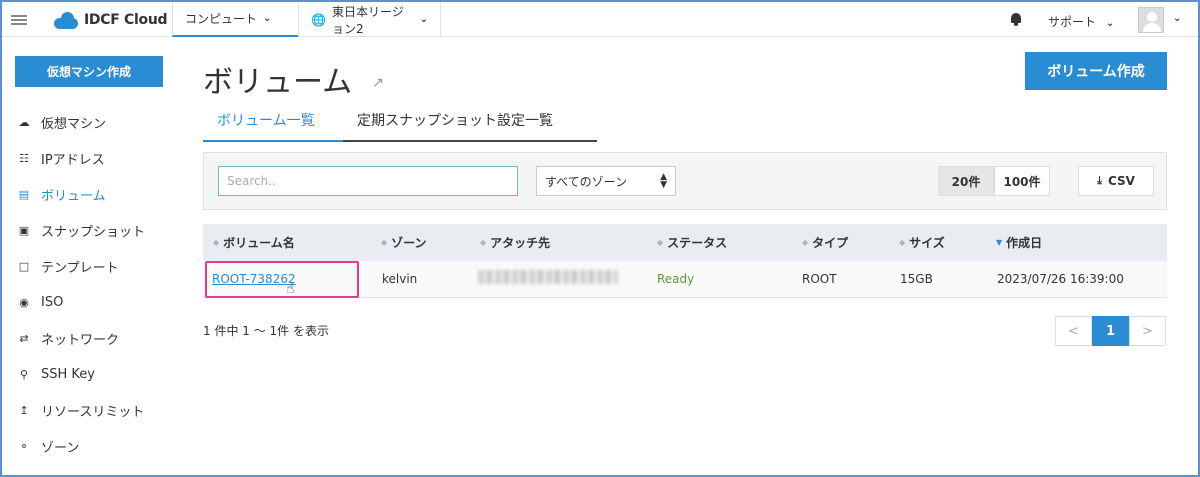 The height and width of the screenshot is (477, 1200). I want to click on sidebar-item-snapshot: ▣ スナップショット, so click(81, 230).